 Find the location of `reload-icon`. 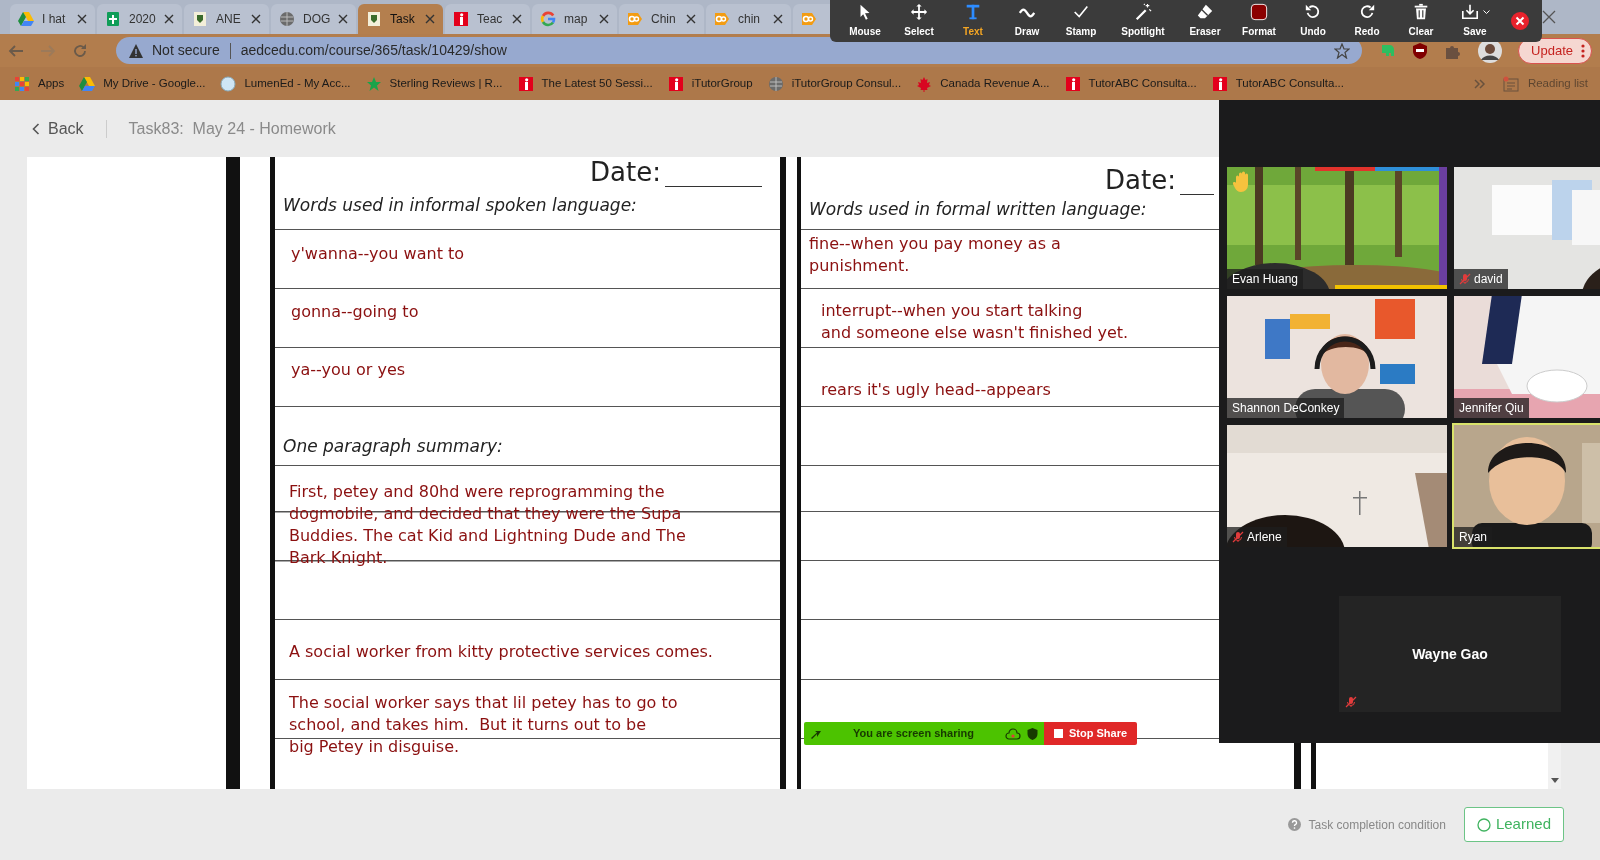

reload-icon is located at coordinates (80, 50).